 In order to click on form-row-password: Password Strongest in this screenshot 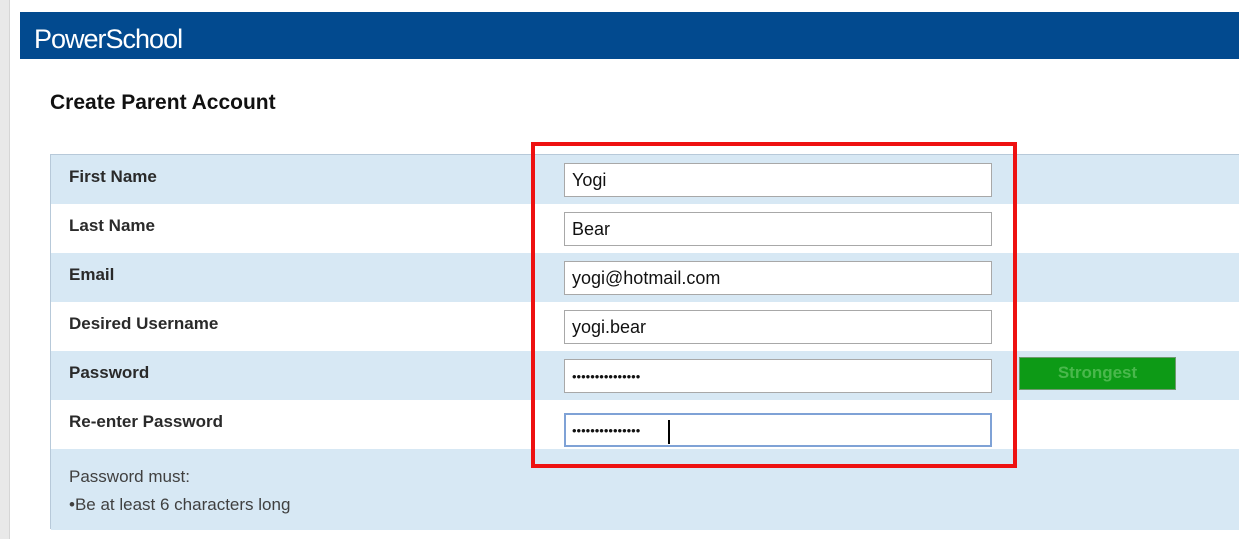, I will do `click(645, 375)`.